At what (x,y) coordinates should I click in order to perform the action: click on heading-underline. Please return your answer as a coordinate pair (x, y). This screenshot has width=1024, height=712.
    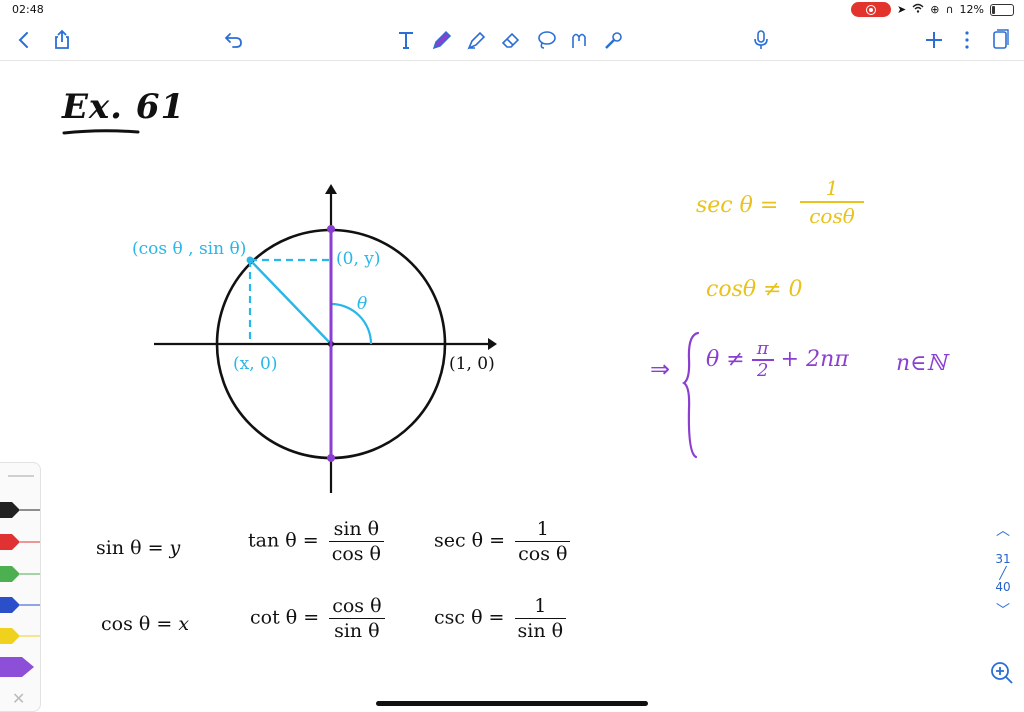
    Looking at the image, I should click on (101, 132).